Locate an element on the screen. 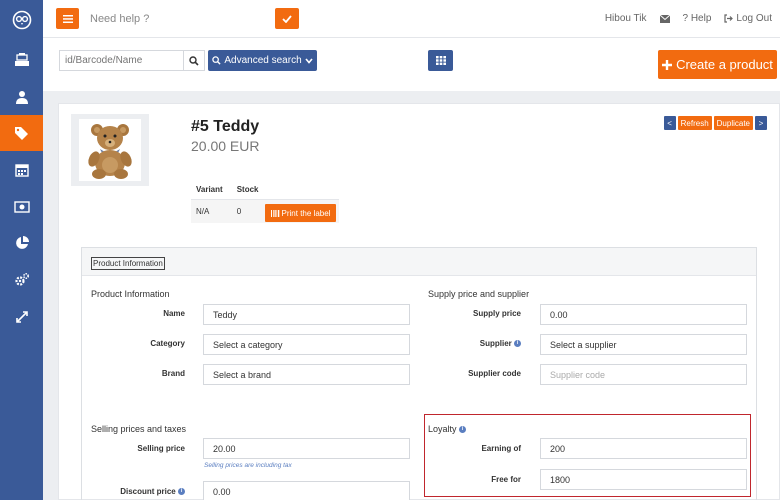 The width and height of the screenshot is (780, 500). menu-button is located at coordinates (67, 18).